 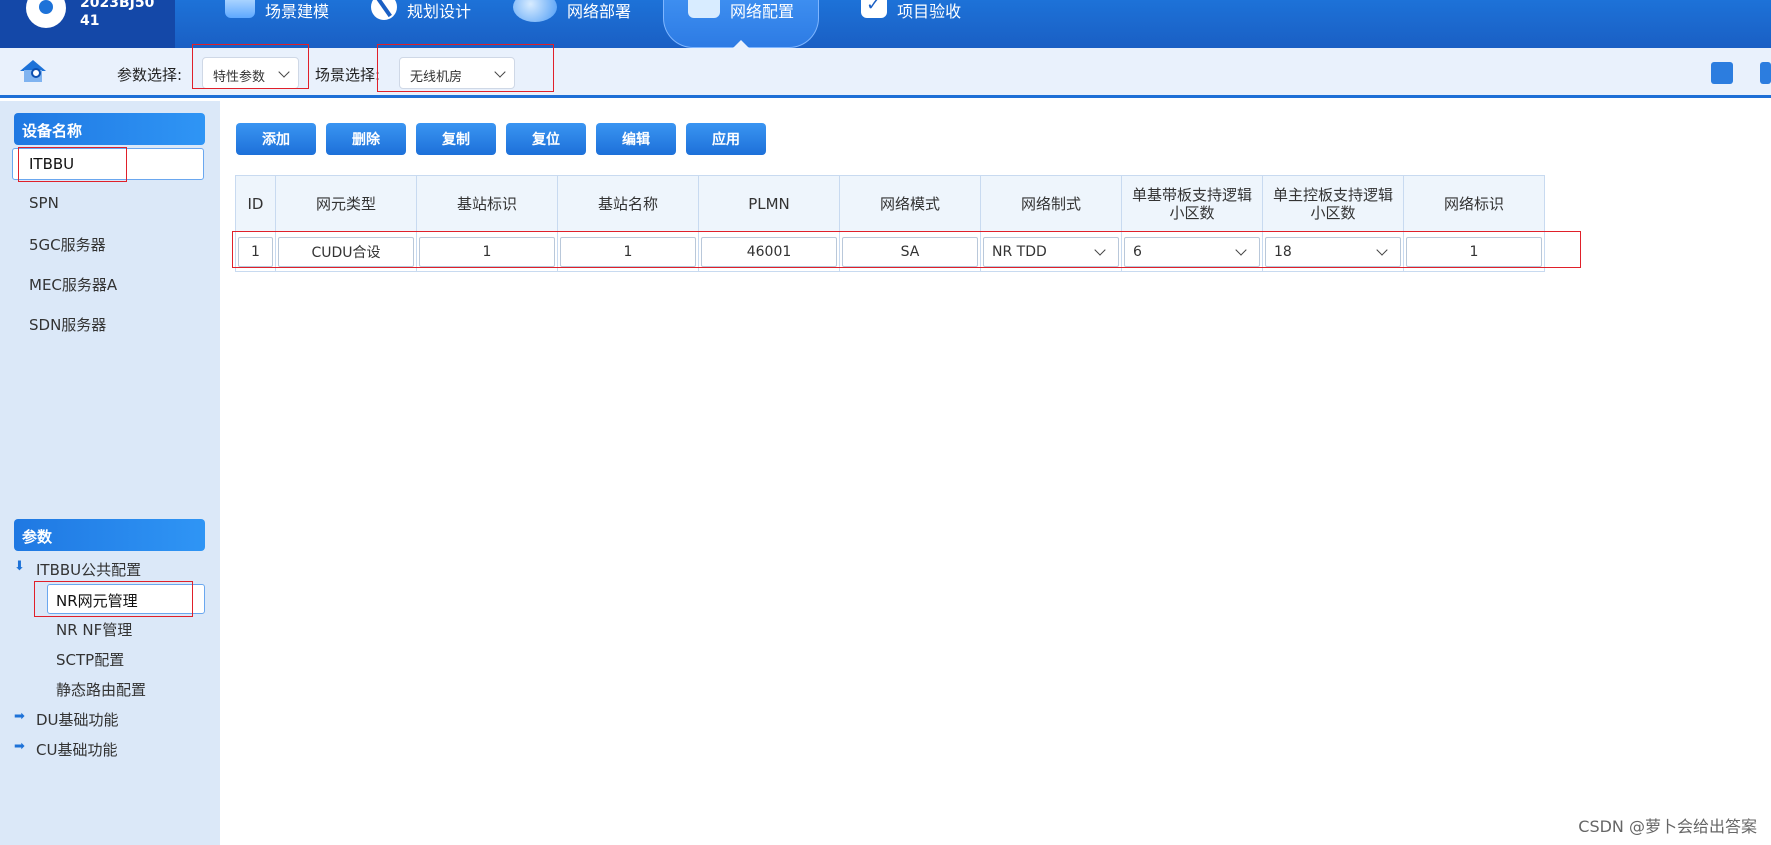 I want to click on tree-item-static-route: 静态路由配置, so click(x=101, y=689).